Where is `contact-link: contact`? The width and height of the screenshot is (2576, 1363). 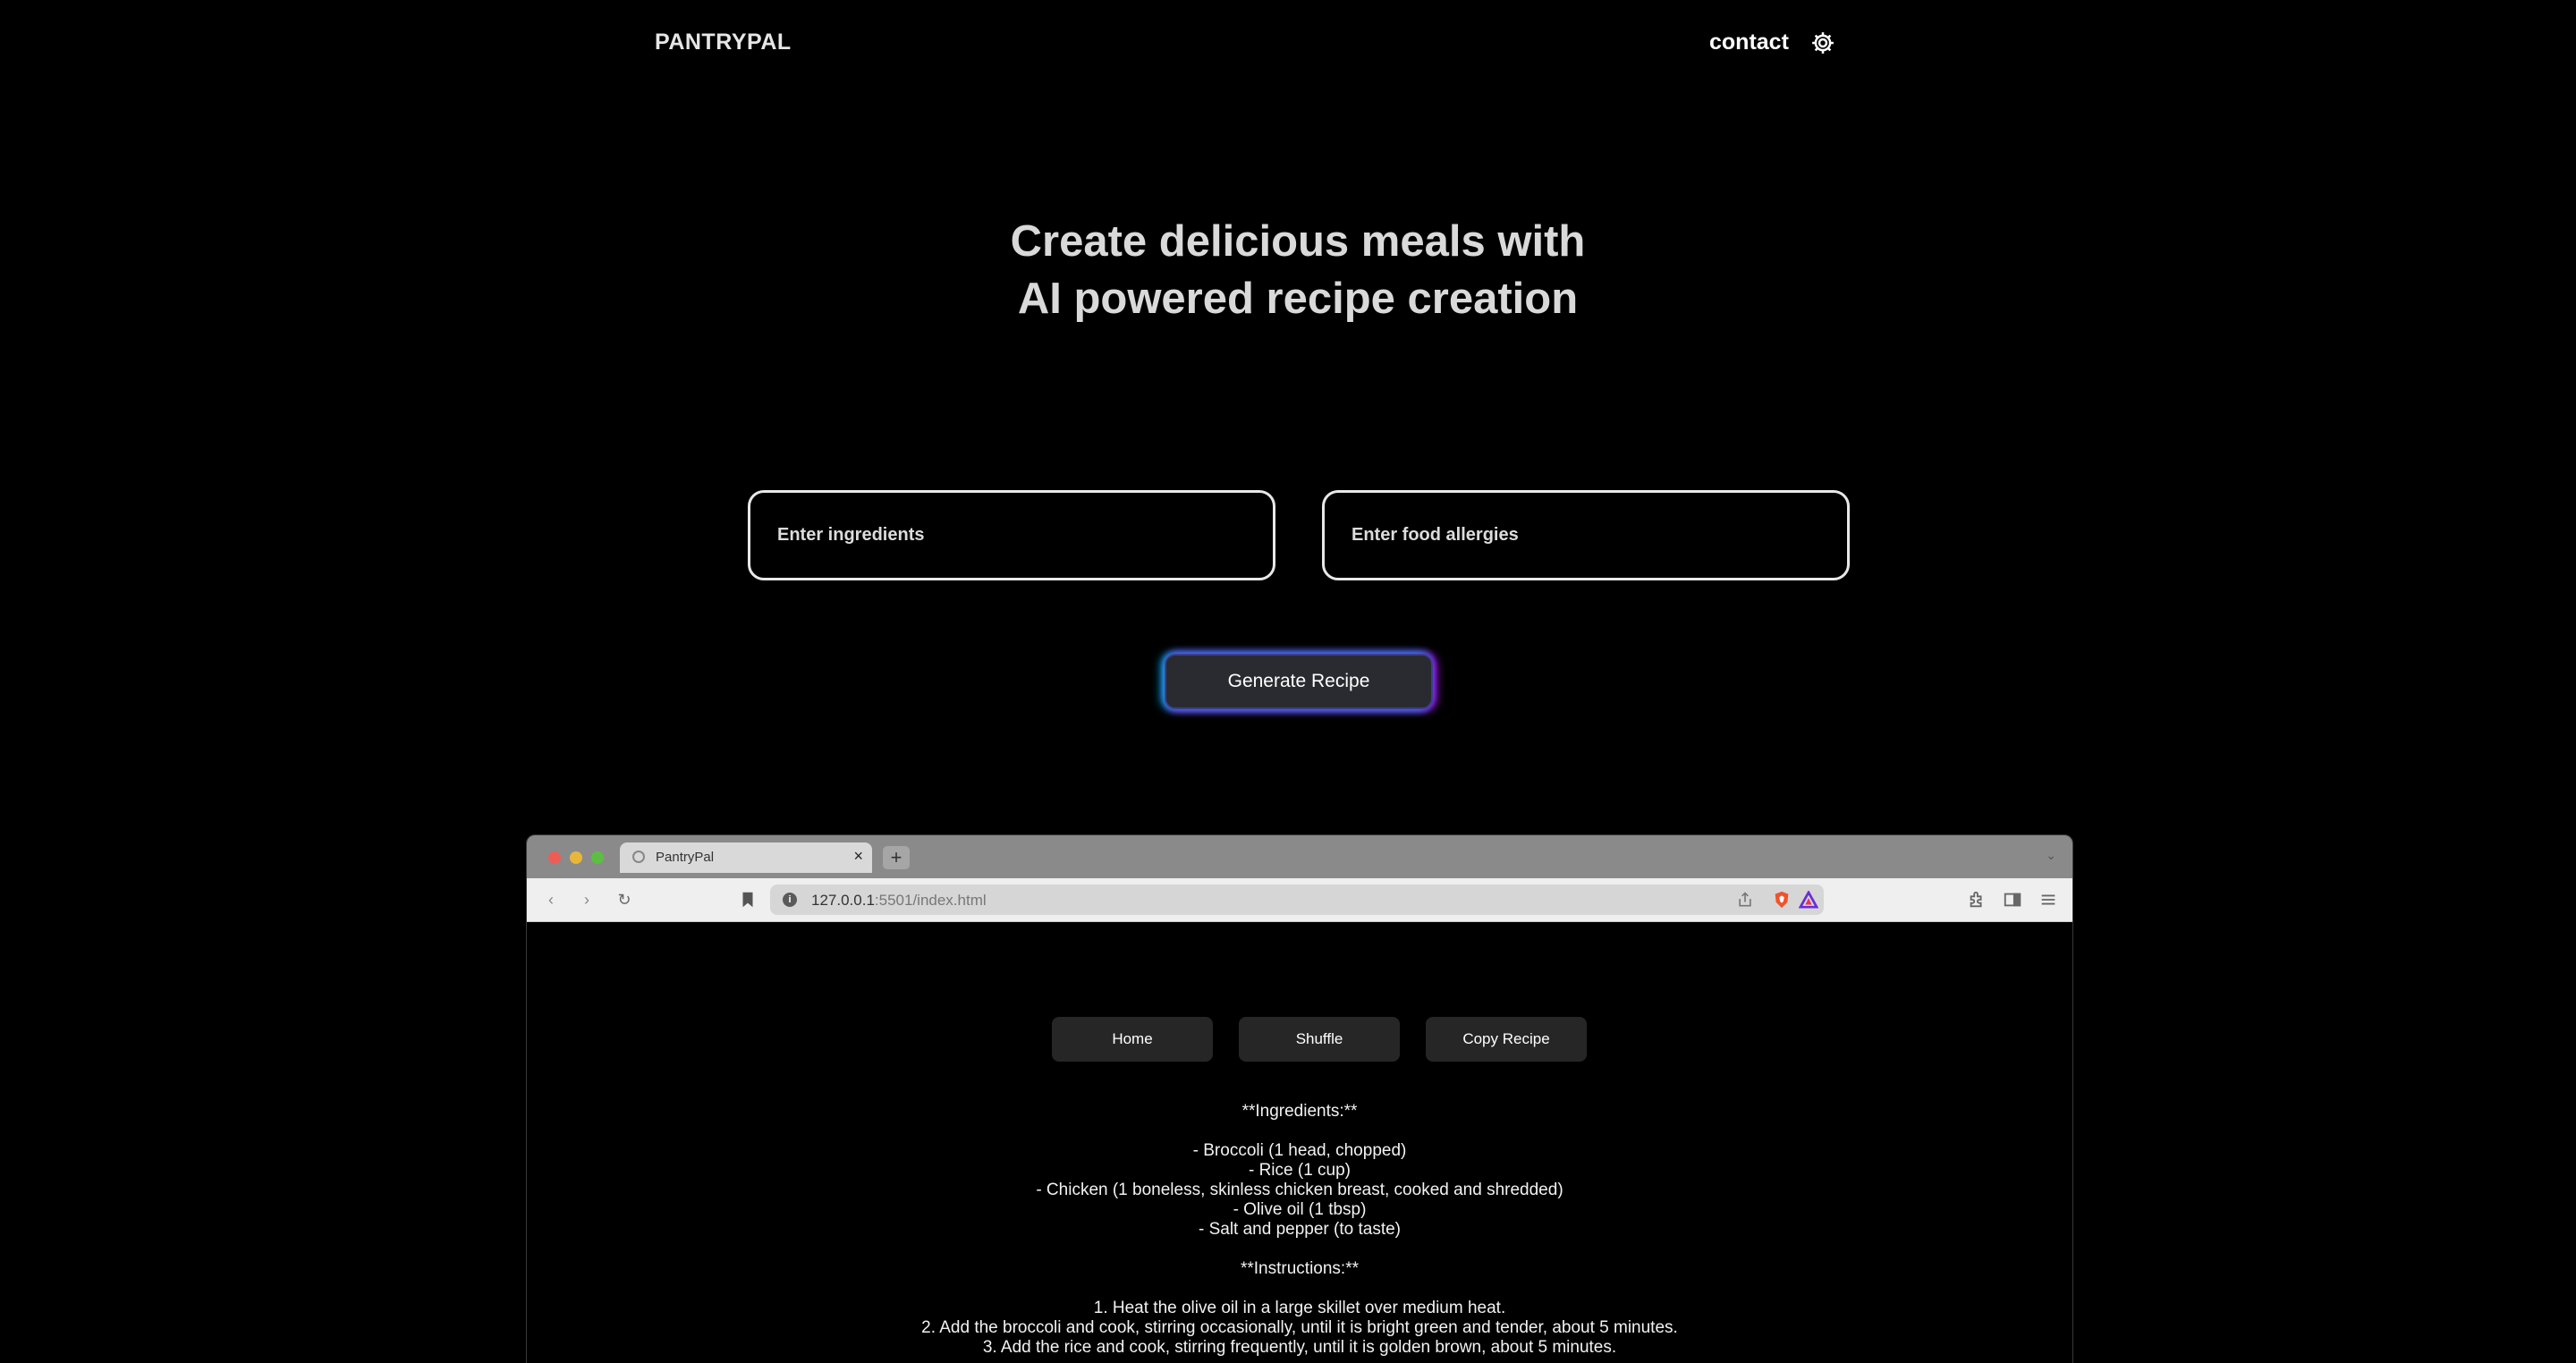 contact-link: contact is located at coordinates (1749, 42).